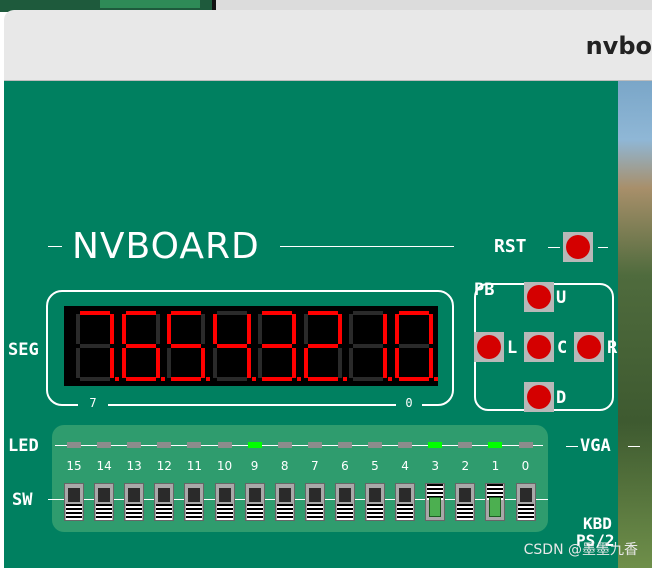 The image size is (652, 568). Describe the element at coordinates (104, 466) in the screenshot. I see `switch-number: 14` at that location.